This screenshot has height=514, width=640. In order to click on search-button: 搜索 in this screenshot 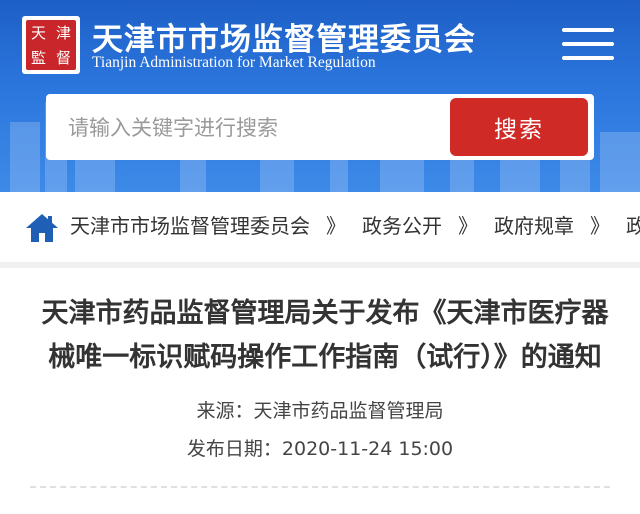, I will do `click(519, 127)`.